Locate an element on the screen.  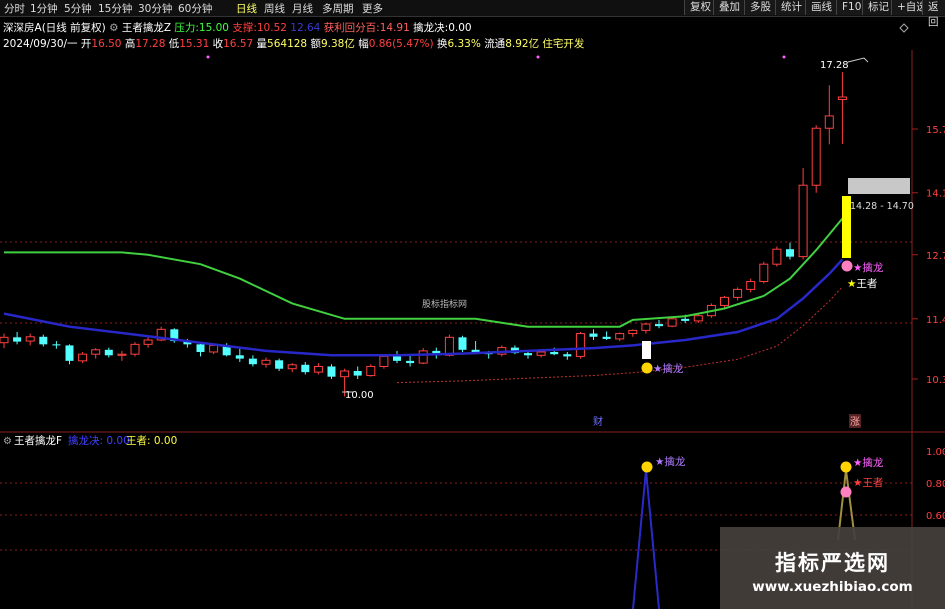
y-tick-label: 10.3 is located at coordinates (935, 380).